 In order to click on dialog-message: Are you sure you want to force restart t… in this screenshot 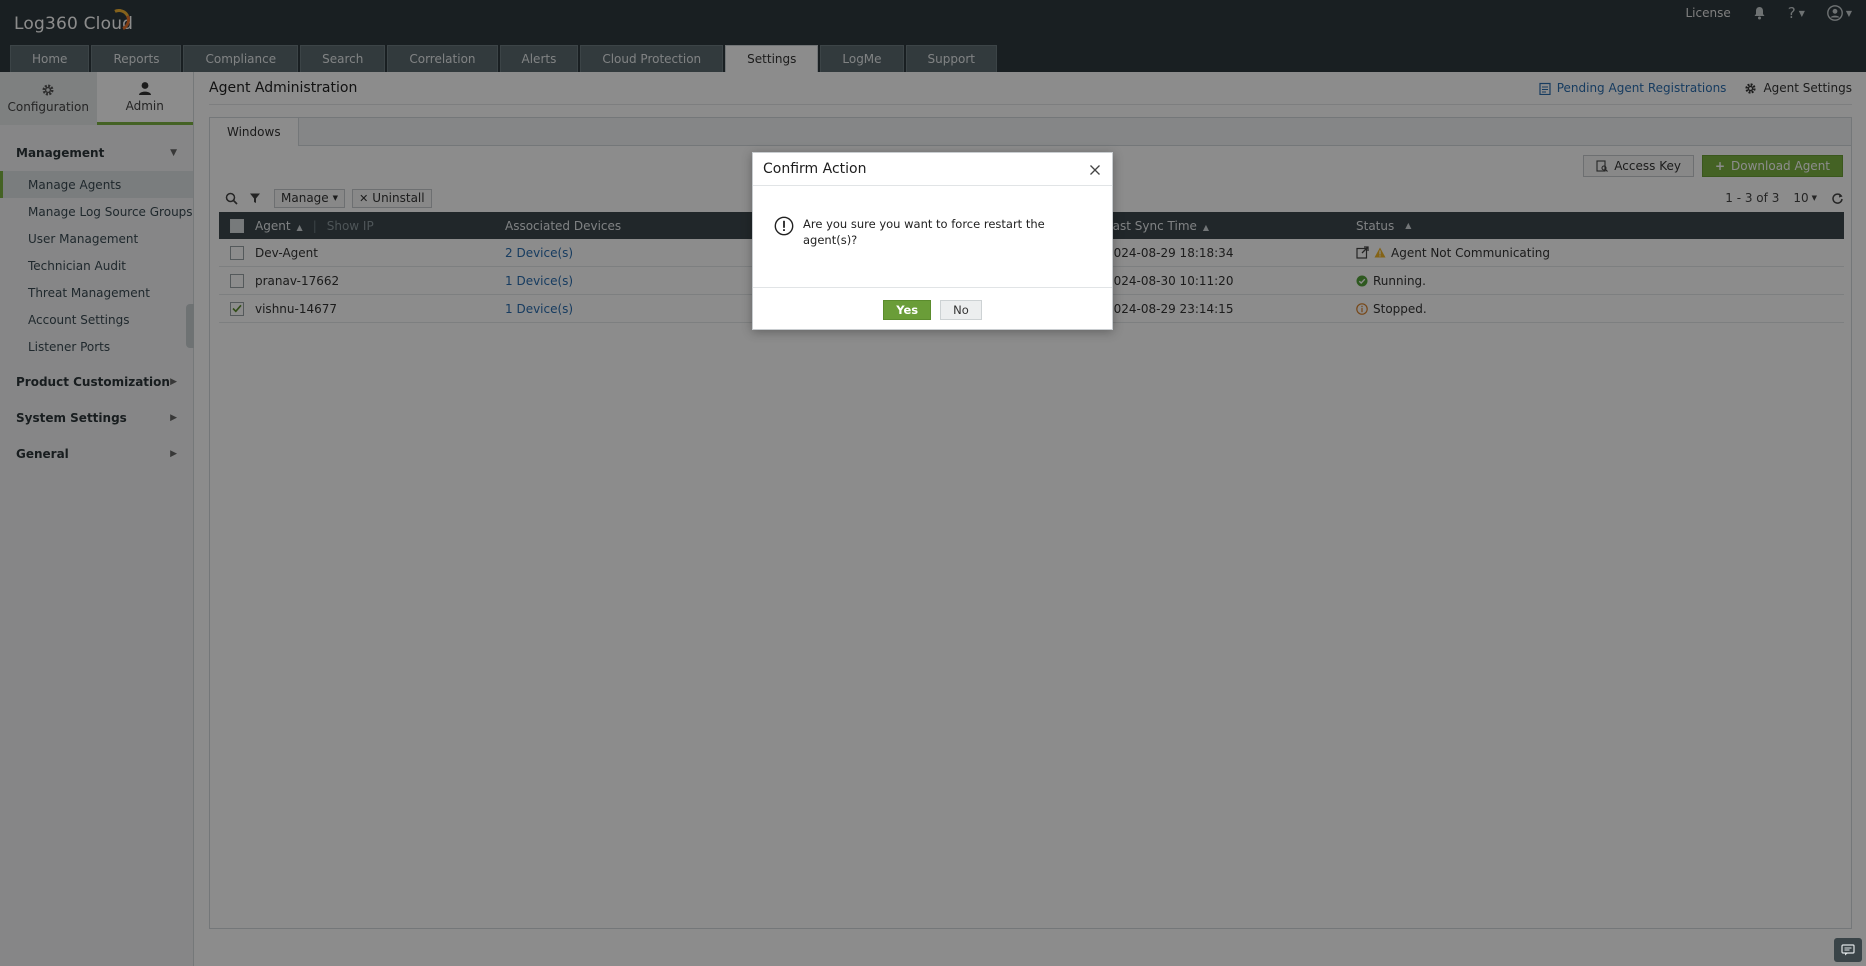, I will do `click(924, 232)`.